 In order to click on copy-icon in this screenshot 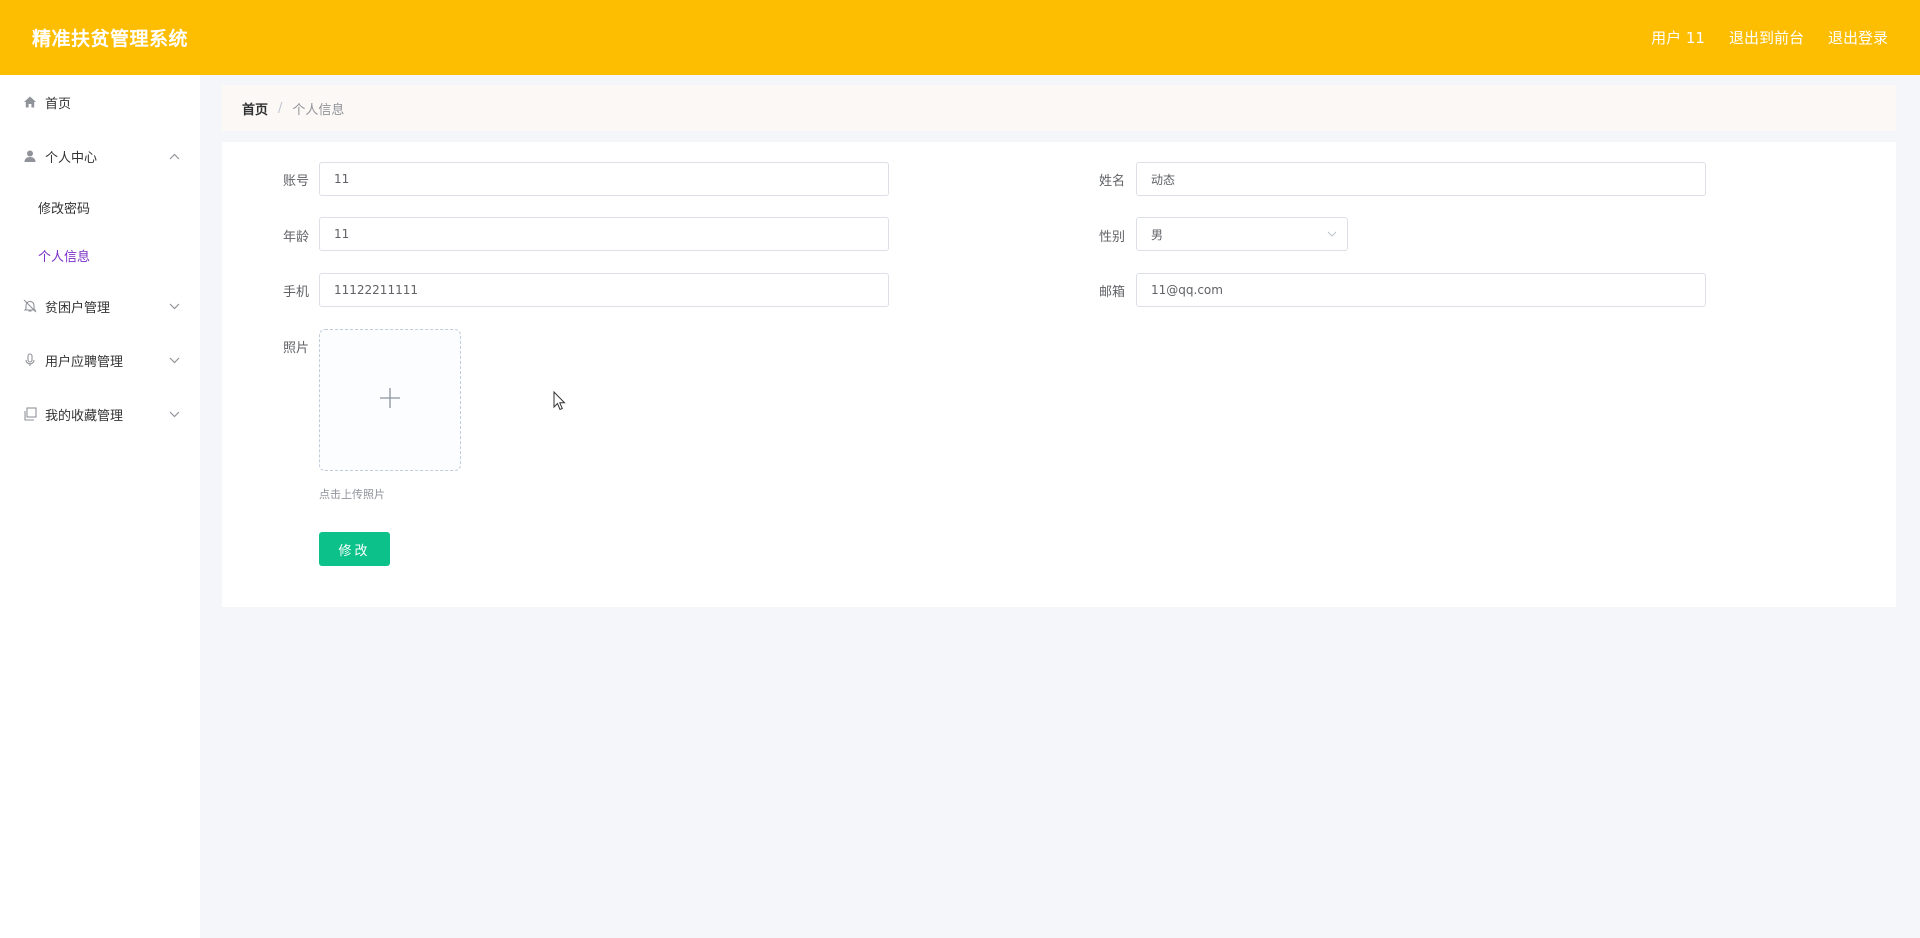, I will do `click(30, 414)`.